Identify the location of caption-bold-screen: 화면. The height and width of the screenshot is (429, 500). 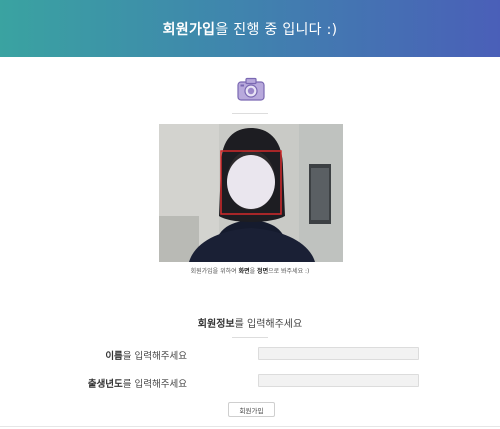
(244, 271).